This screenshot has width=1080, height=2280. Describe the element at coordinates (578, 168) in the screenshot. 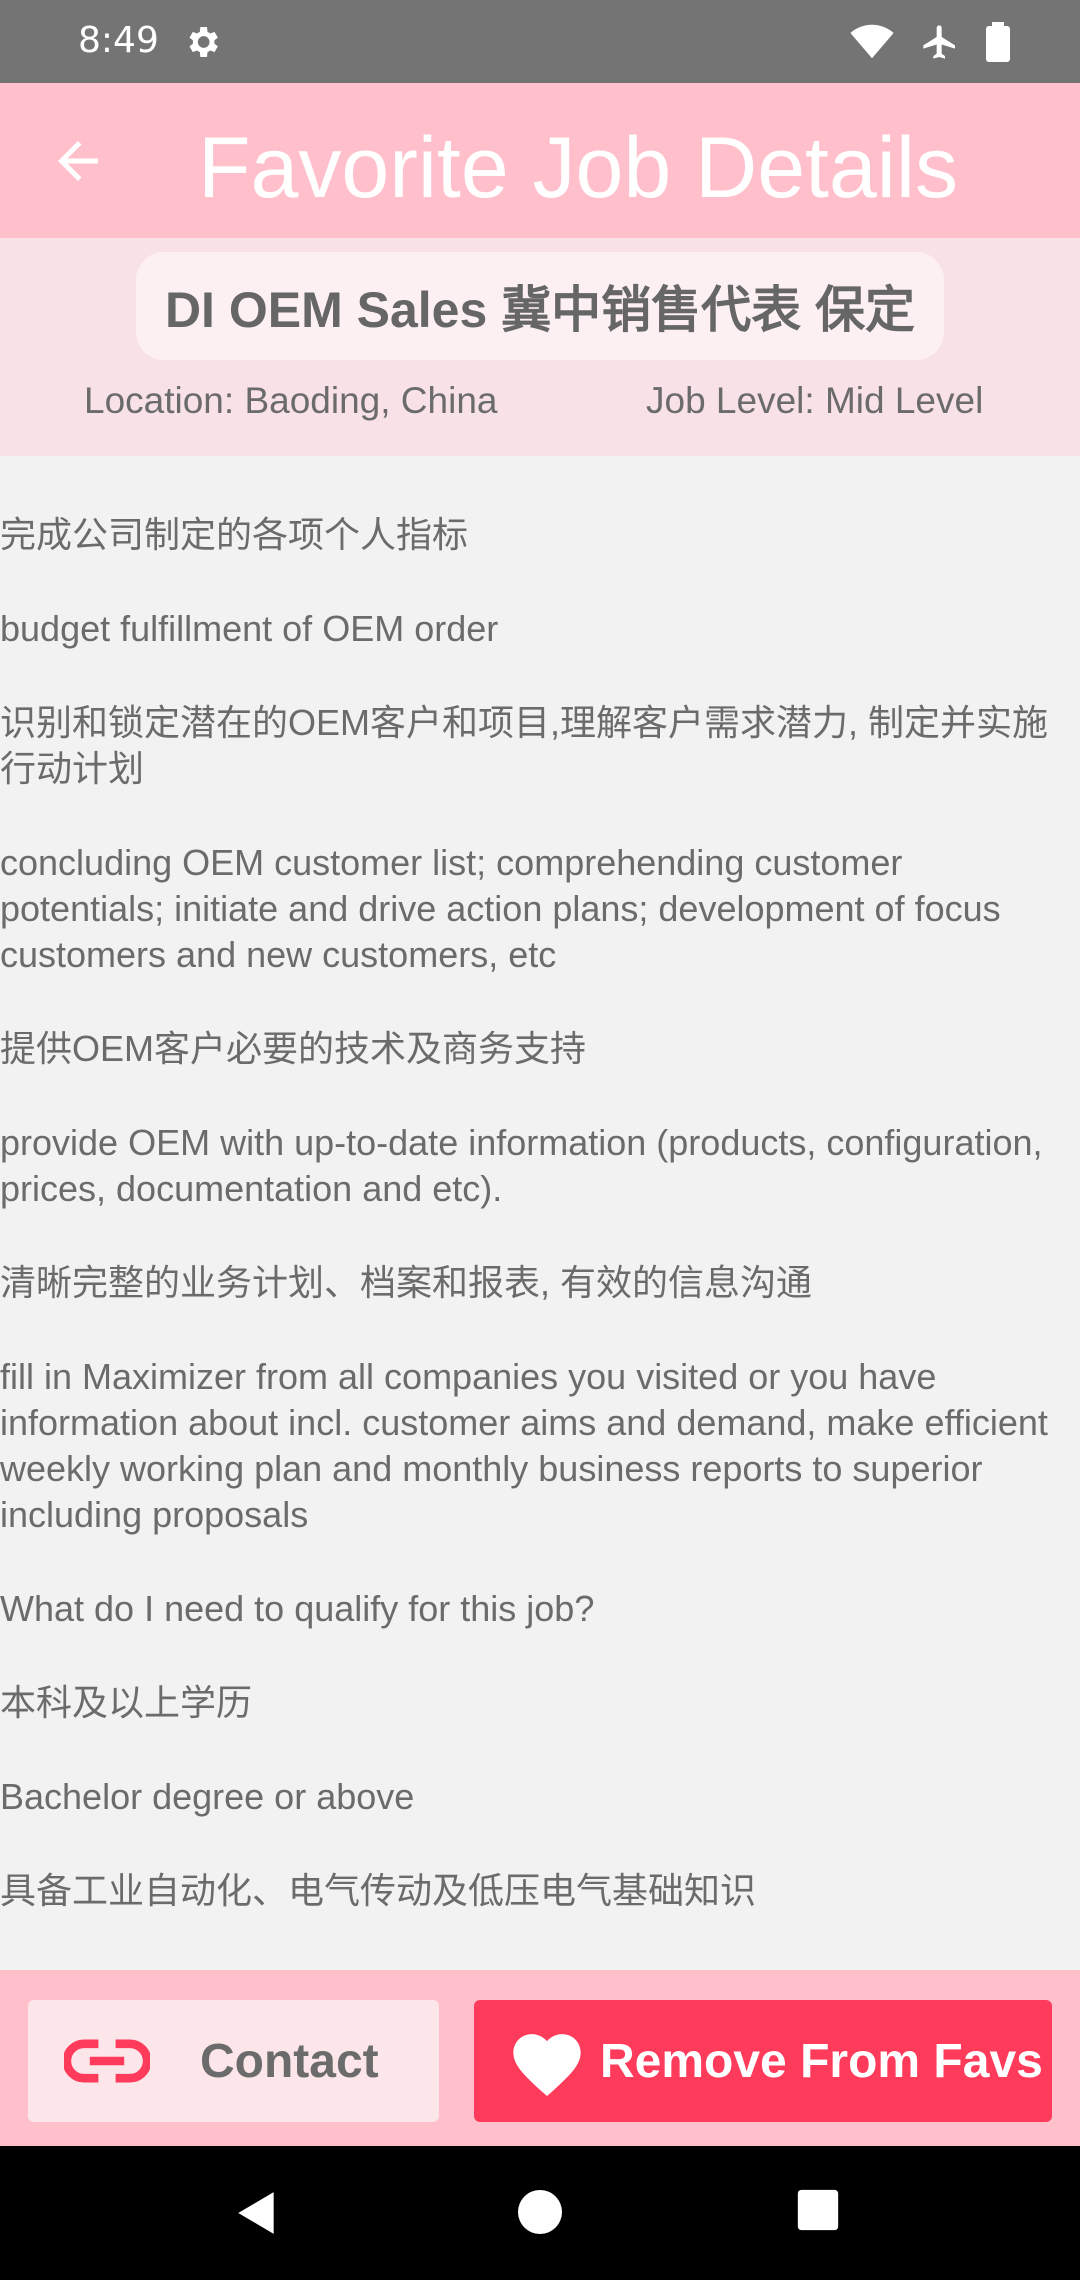

I see `page-title: Favorite Job Details` at that location.